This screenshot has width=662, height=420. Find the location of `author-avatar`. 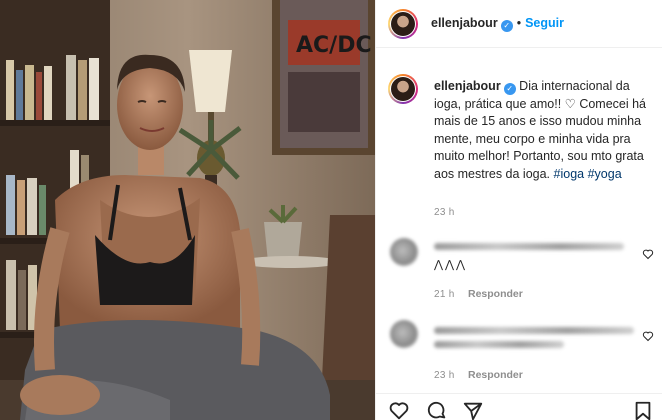

author-avatar is located at coordinates (403, 24).